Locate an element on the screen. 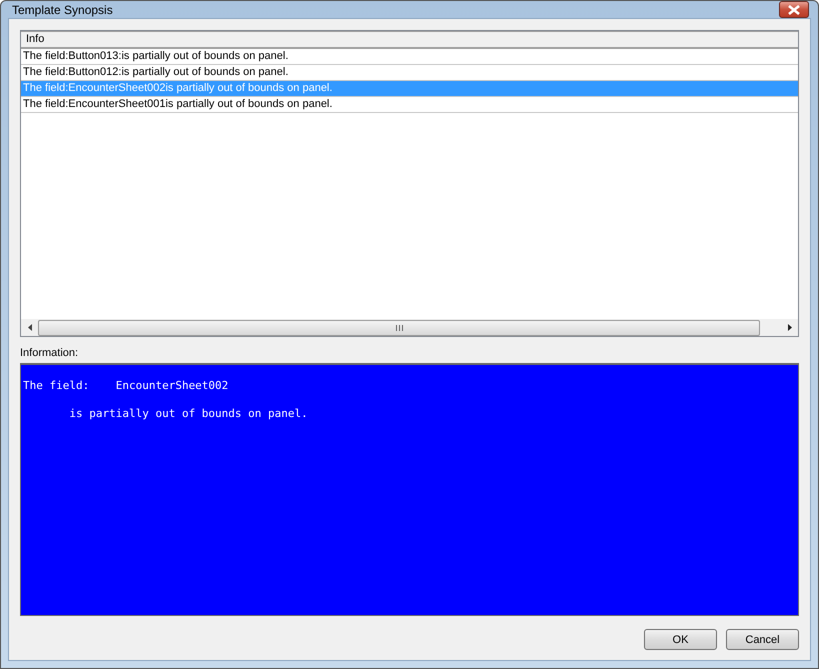 Image resolution: width=819 pixels, height=669 pixels. close-button is located at coordinates (794, 9).